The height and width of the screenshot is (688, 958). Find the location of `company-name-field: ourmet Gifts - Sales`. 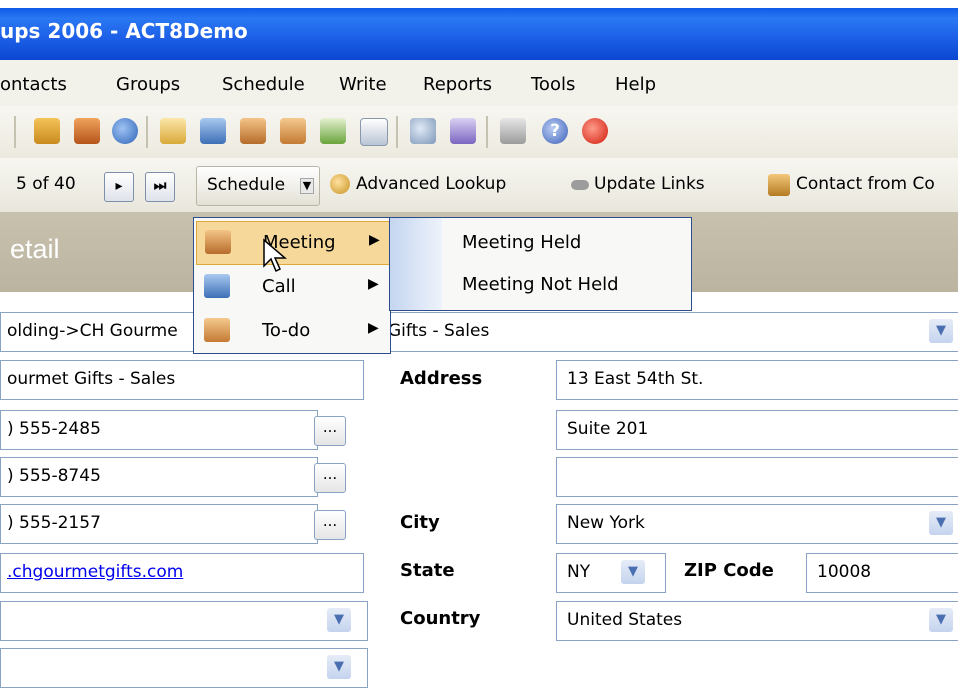

company-name-field: ourmet Gifts - Sales is located at coordinates (182, 380).